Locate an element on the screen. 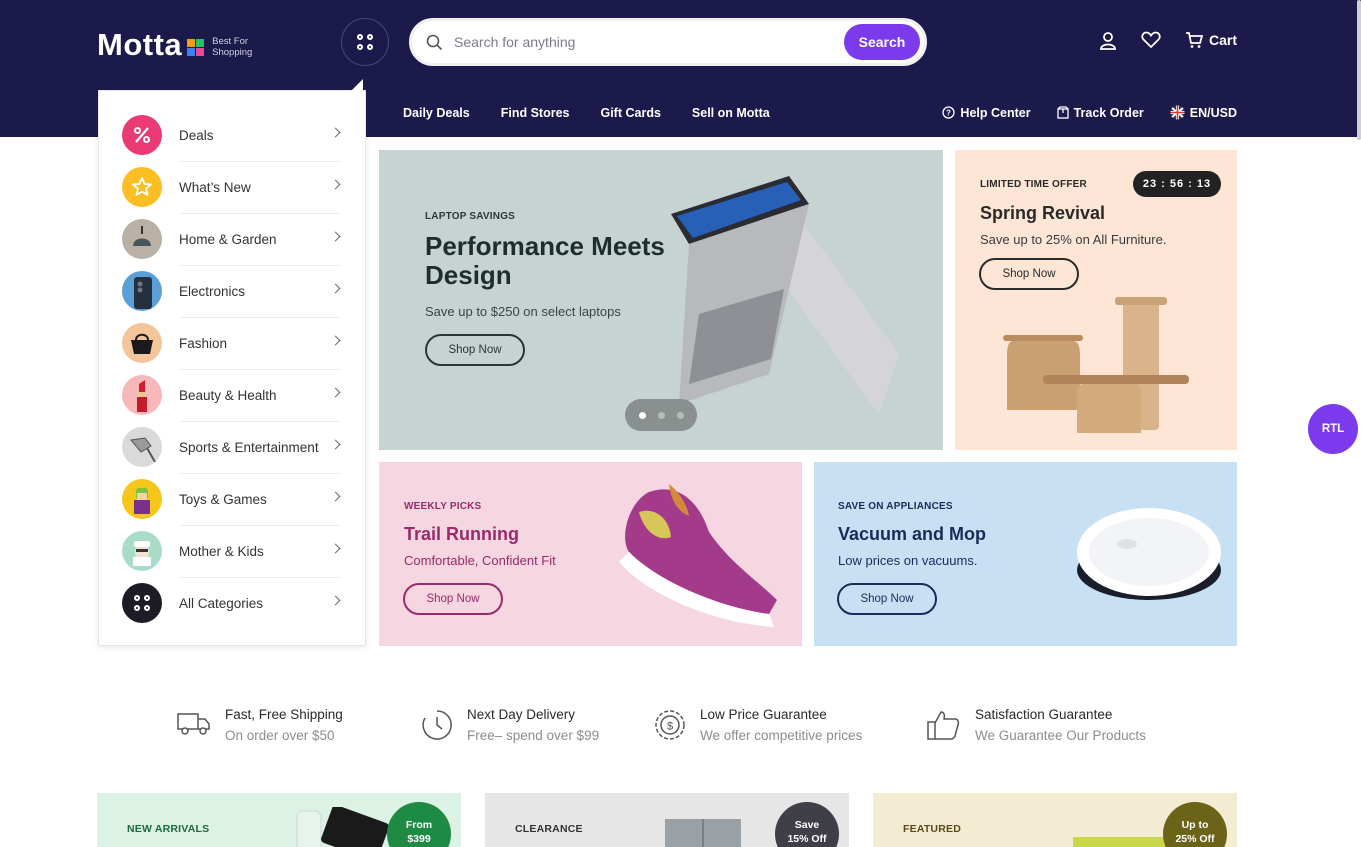 This screenshot has width=1361, height=847. category-fashion: Fashion is located at coordinates (232, 343).